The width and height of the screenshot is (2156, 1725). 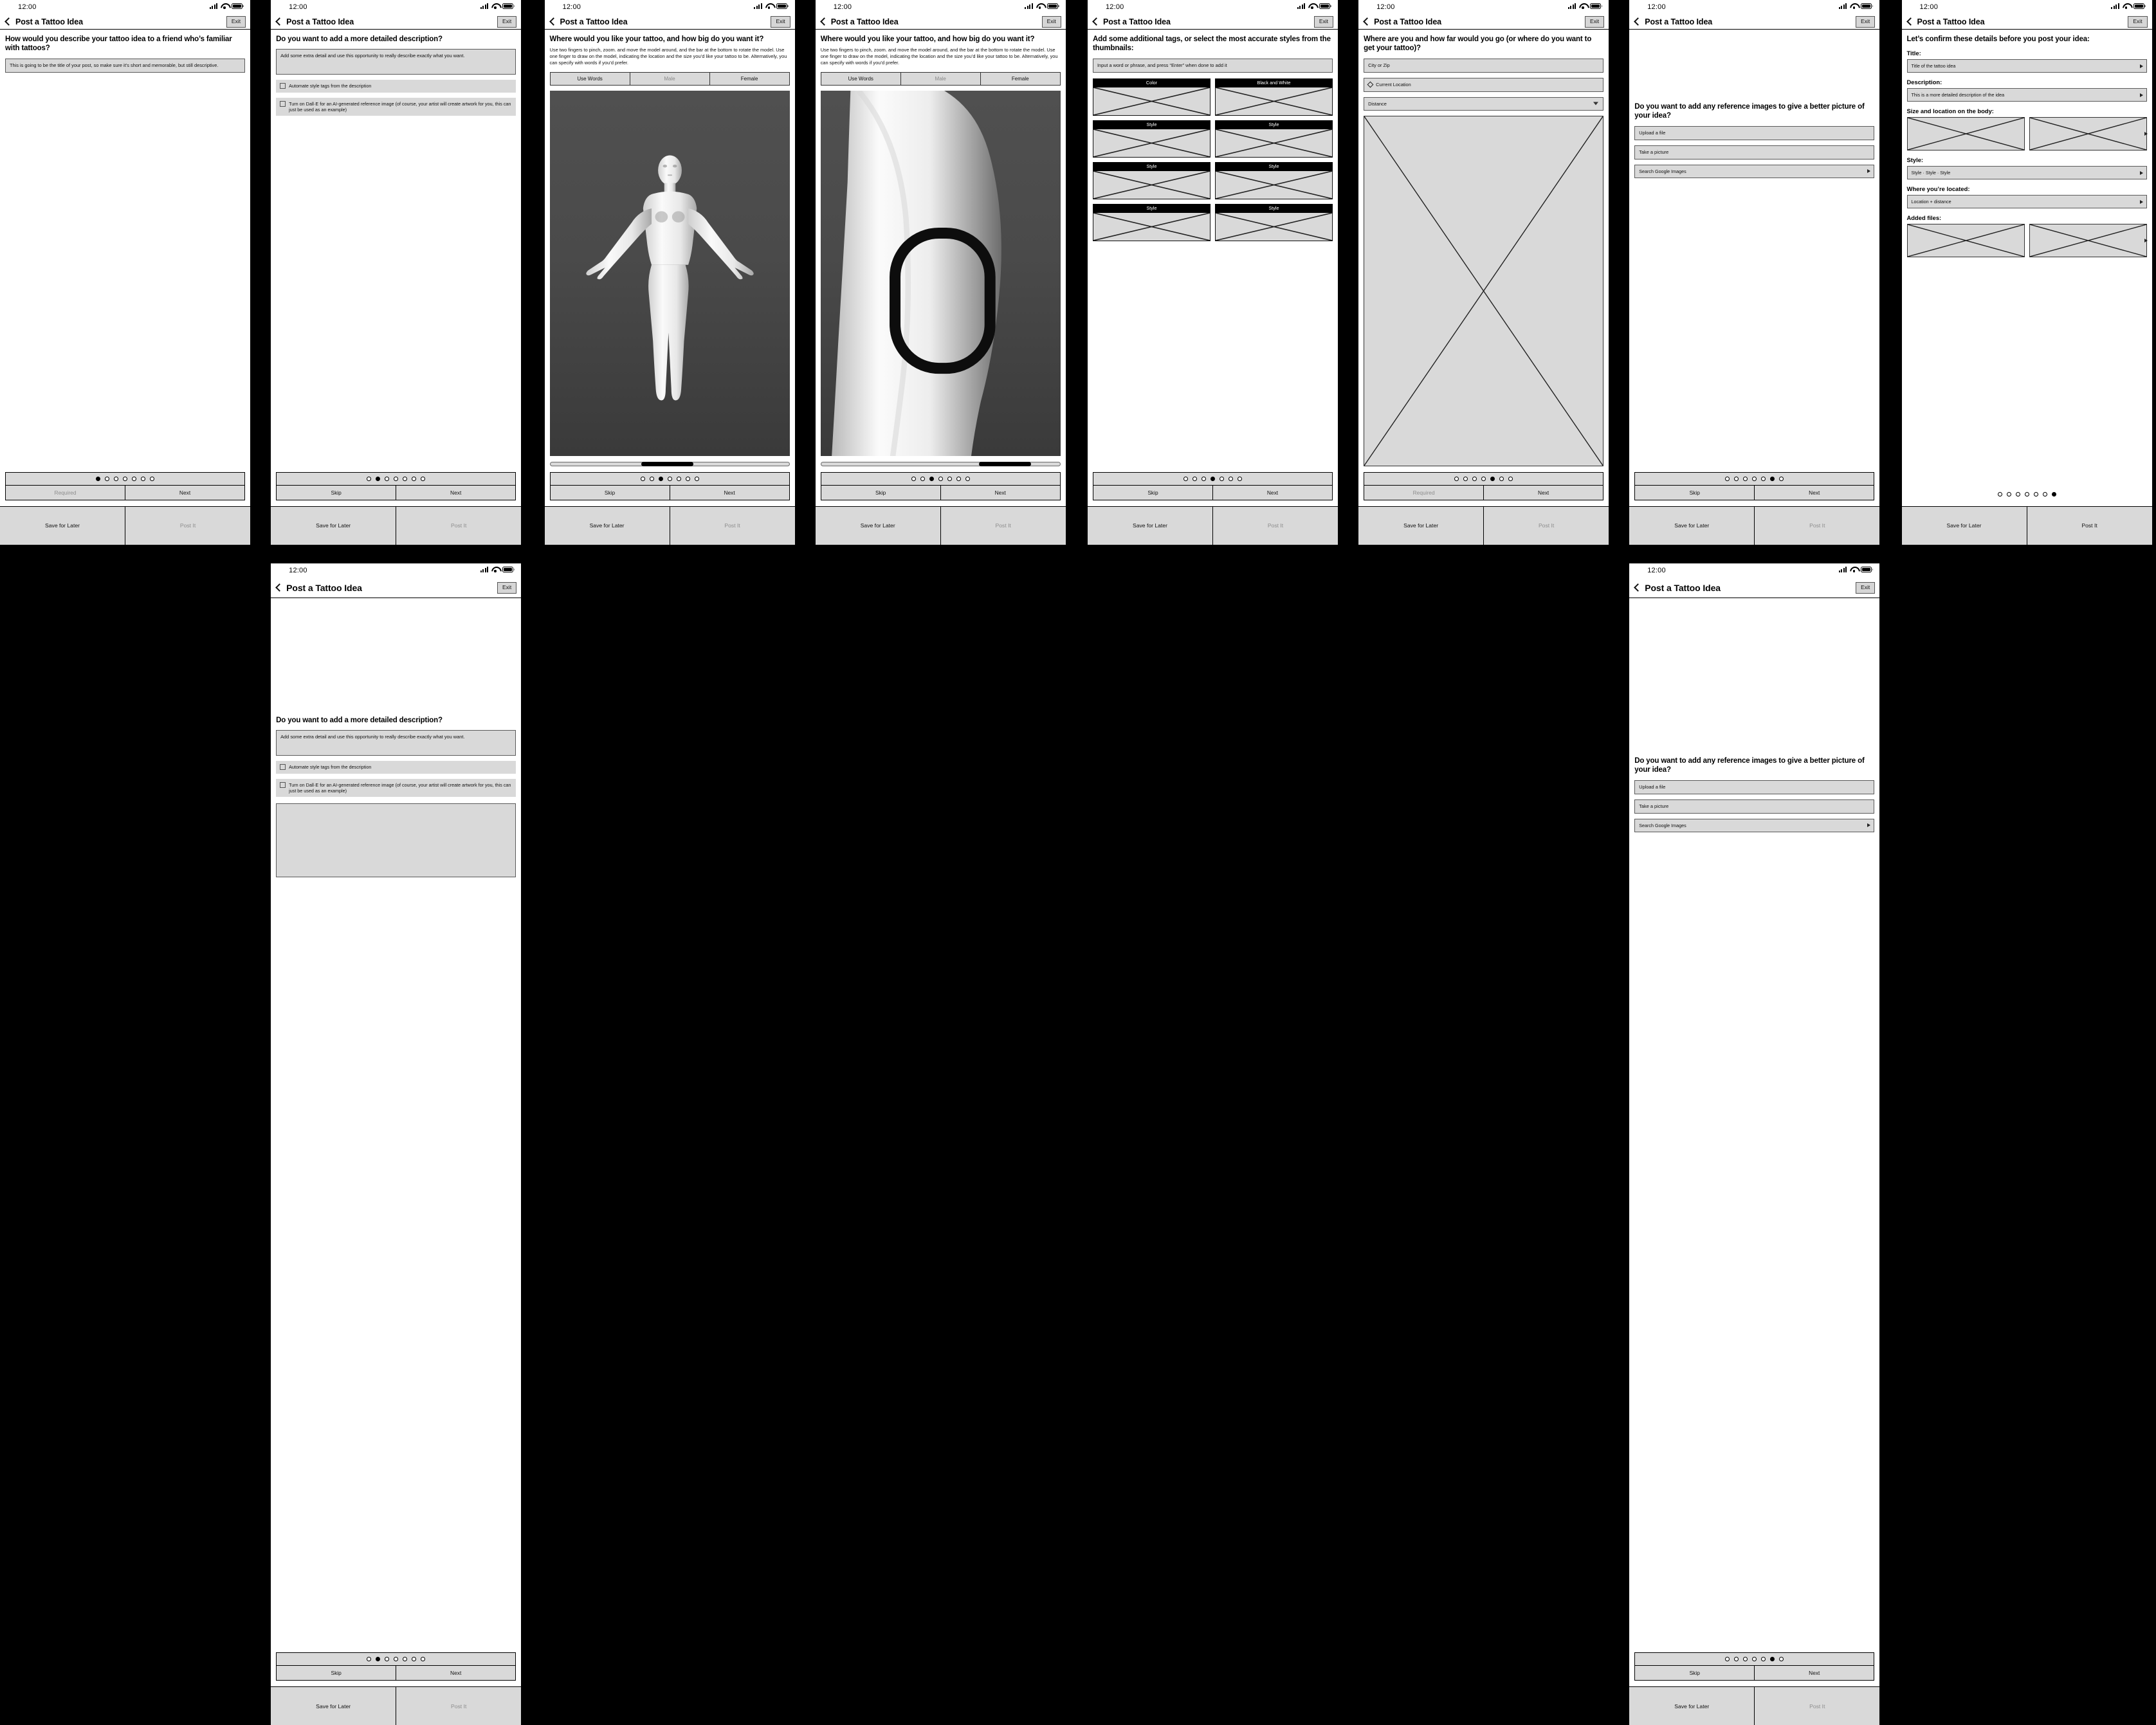 What do you see at coordinates (940, 273) in the screenshot?
I see `model-viewport-zoomed-leg` at bounding box center [940, 273].